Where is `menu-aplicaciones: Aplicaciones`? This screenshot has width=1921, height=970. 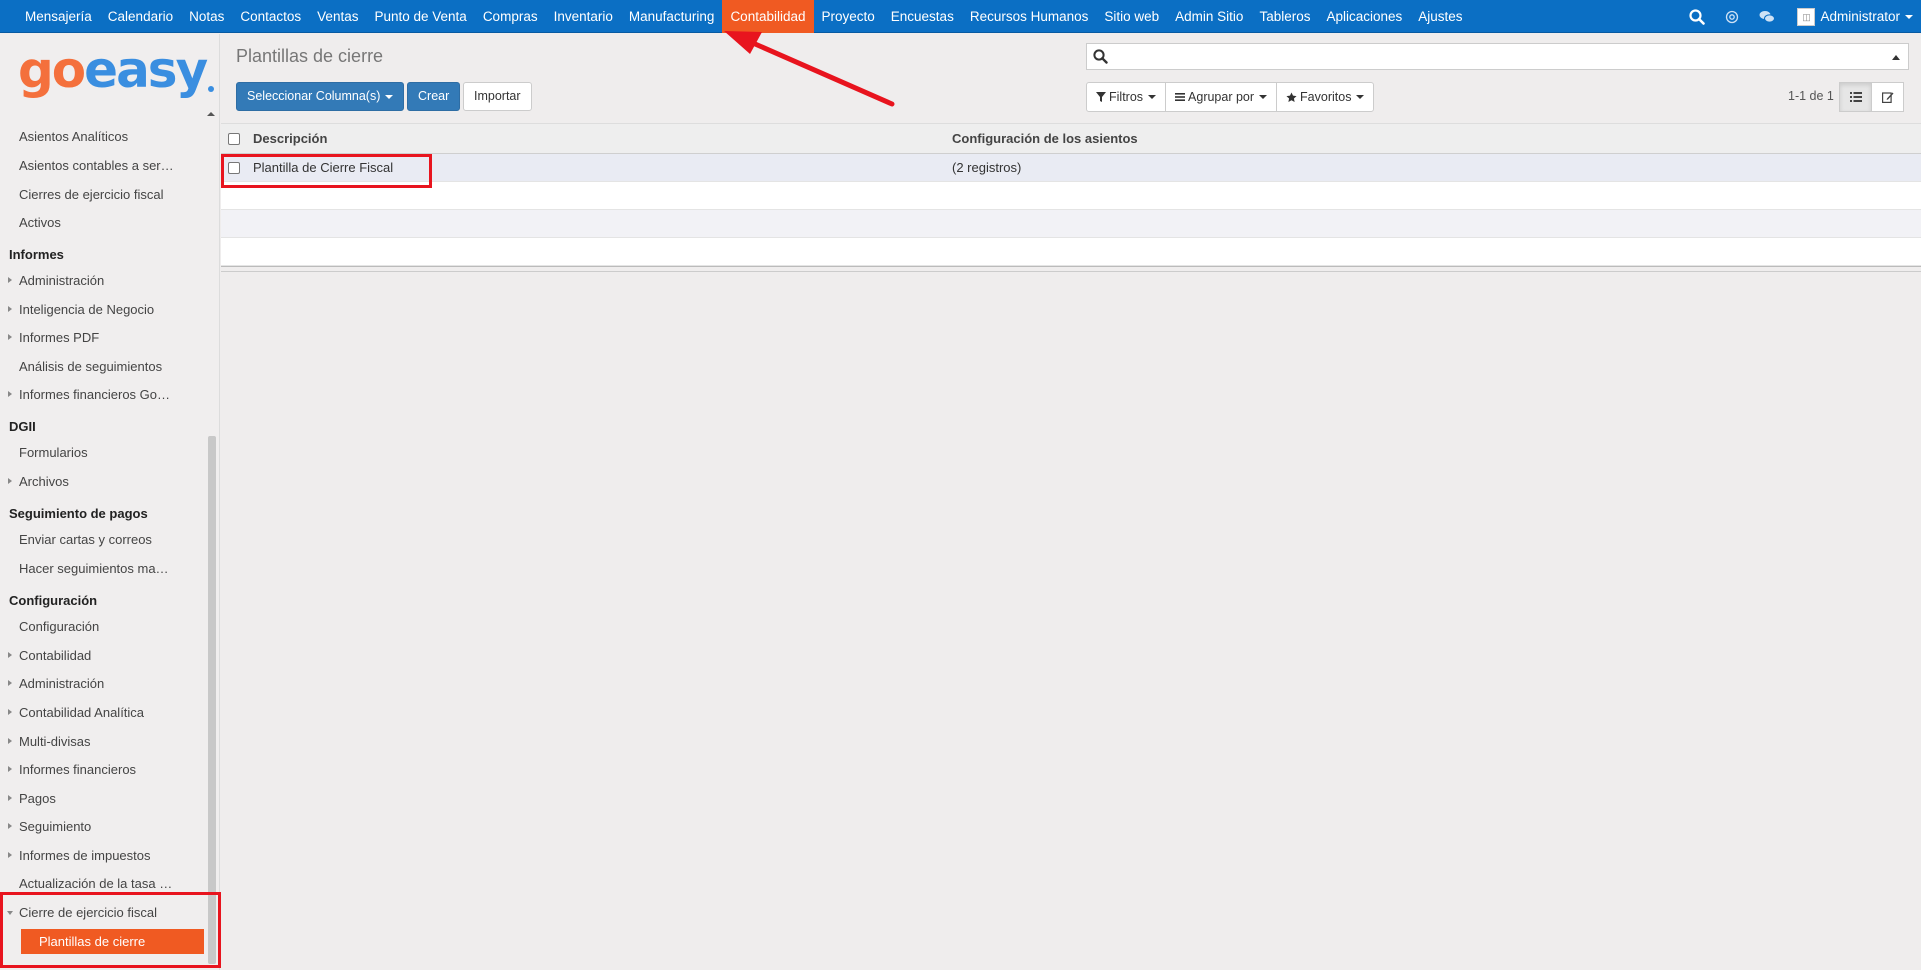
menu-aplicaciones: Aplicaciones is located at coordinates (1364, 16).